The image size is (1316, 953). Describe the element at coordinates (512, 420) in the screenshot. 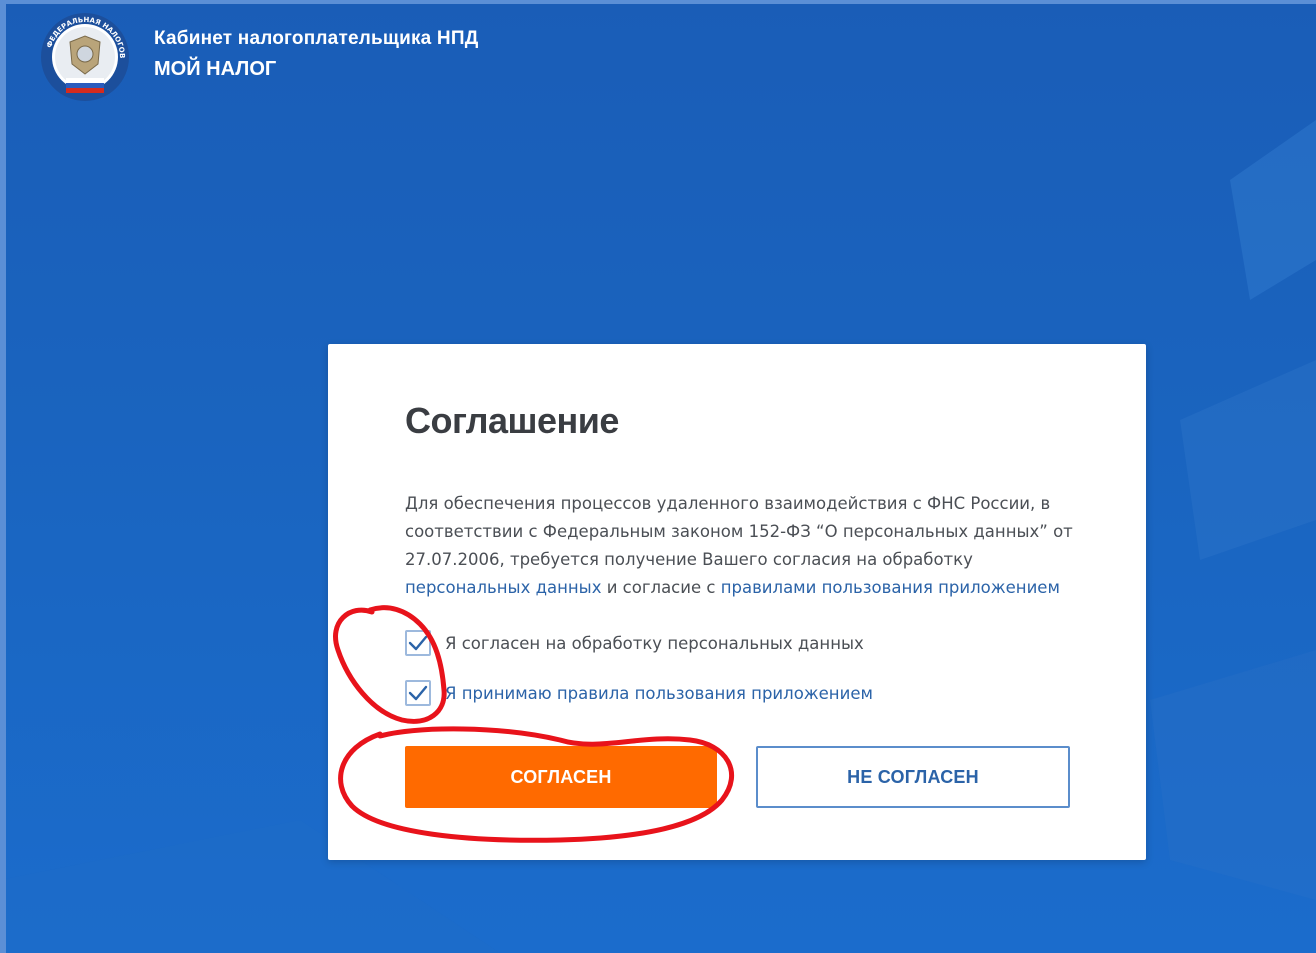

I see `dialog-title: Соглашение` at that location.